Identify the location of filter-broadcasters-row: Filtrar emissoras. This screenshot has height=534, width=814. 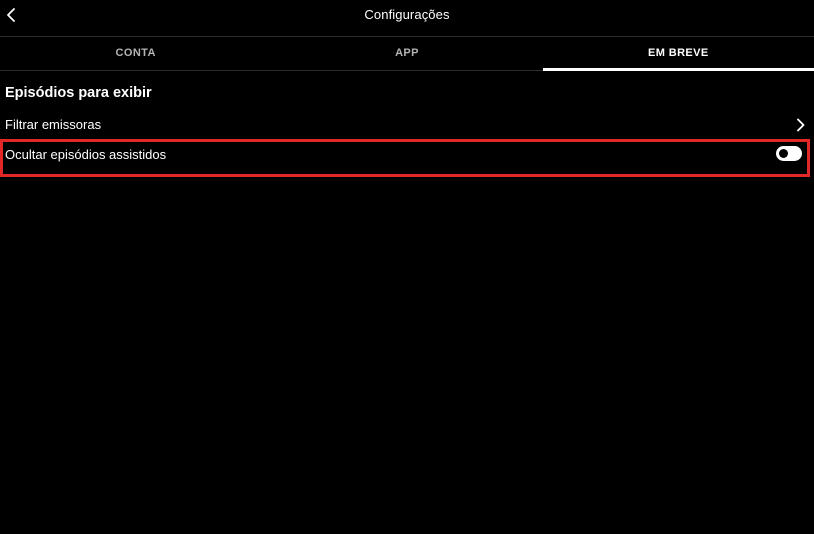
(407, 125).